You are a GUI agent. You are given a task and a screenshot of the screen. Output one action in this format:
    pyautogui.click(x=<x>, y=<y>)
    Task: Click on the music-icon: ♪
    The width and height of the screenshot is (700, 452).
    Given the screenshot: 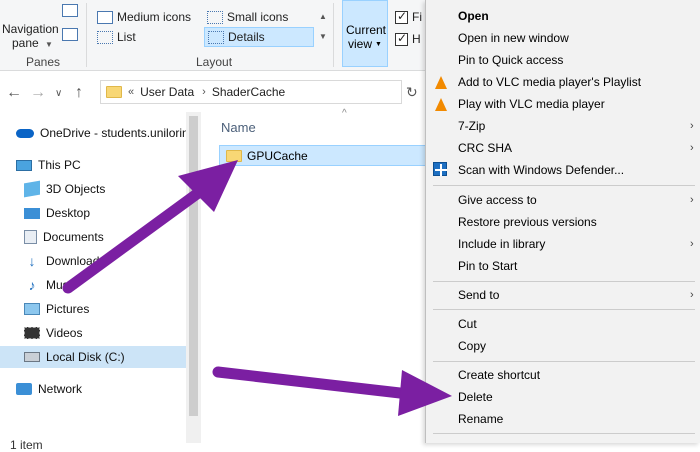 What is the action you would take?
    pyautogui.click(x=32, y=285)
    